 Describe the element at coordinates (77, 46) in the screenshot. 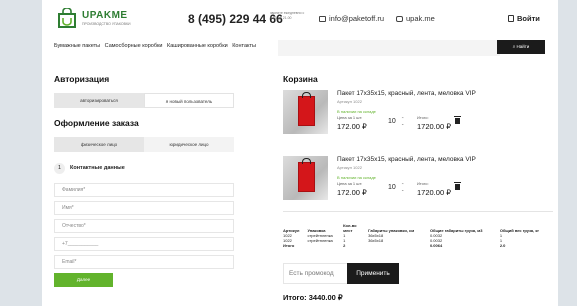

I see `nav-link-paper-bags: Бумажные пакеты` at that location.